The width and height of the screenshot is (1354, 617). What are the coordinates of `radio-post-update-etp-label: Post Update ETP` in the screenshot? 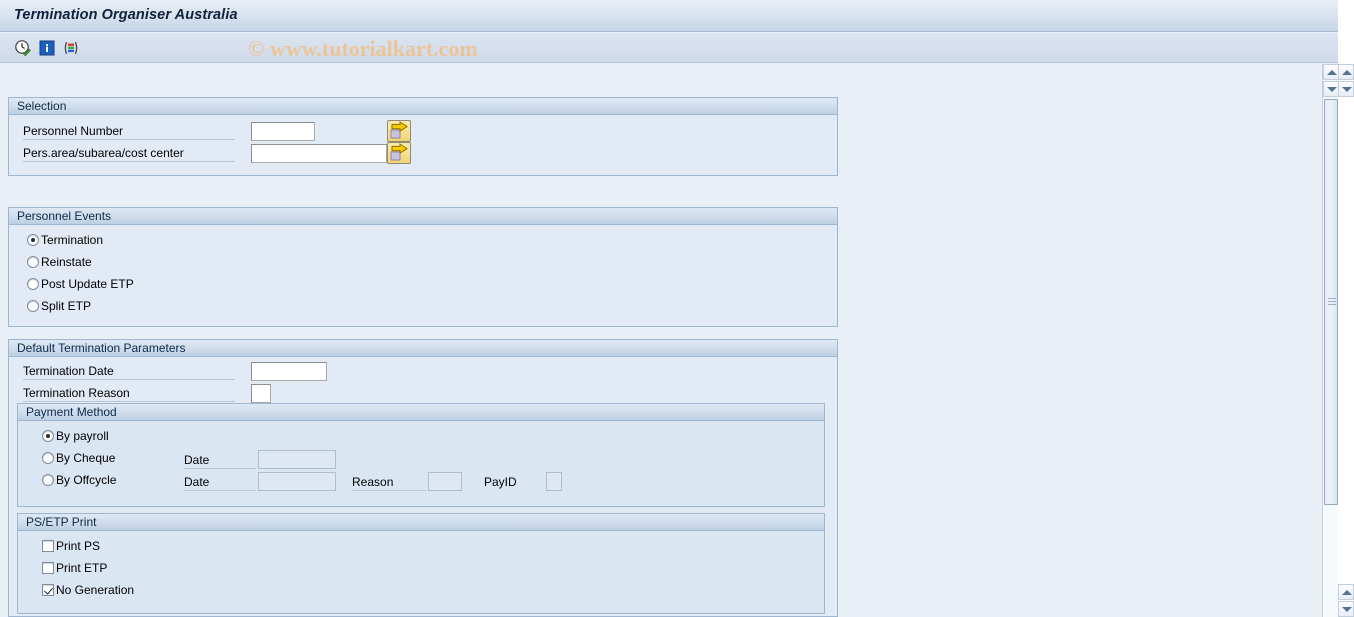 It's located at (87, 284).